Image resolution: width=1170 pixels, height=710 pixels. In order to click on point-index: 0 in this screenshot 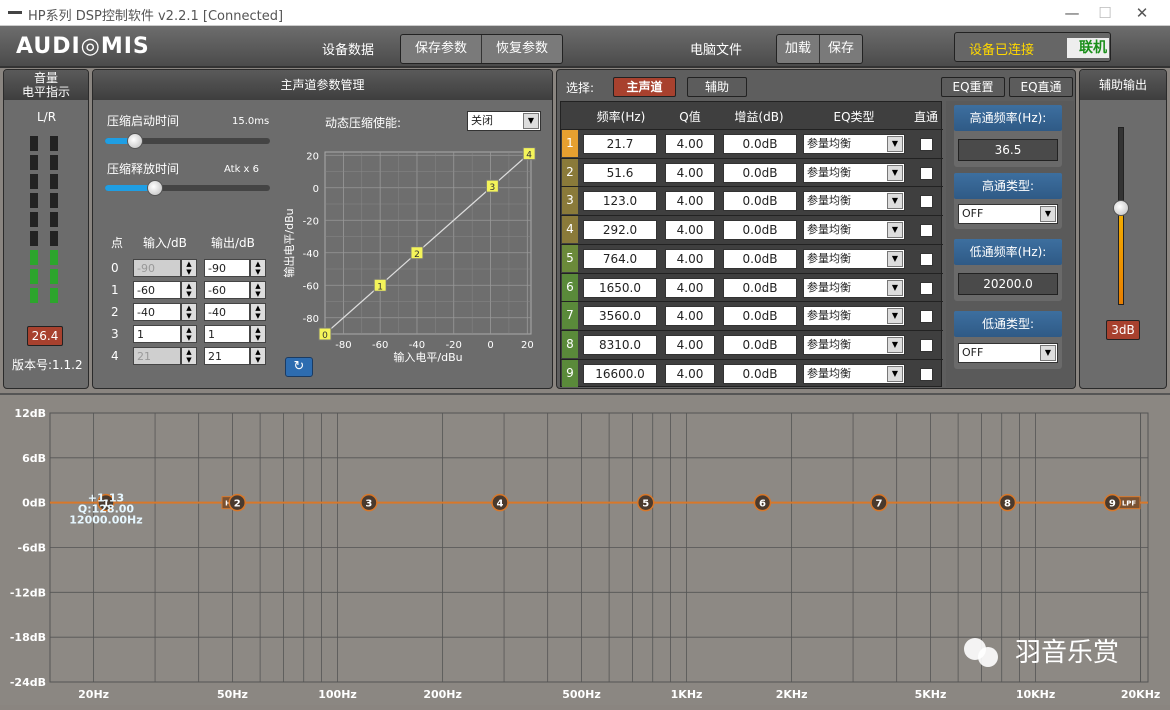, I will do `click(115, 268)`.